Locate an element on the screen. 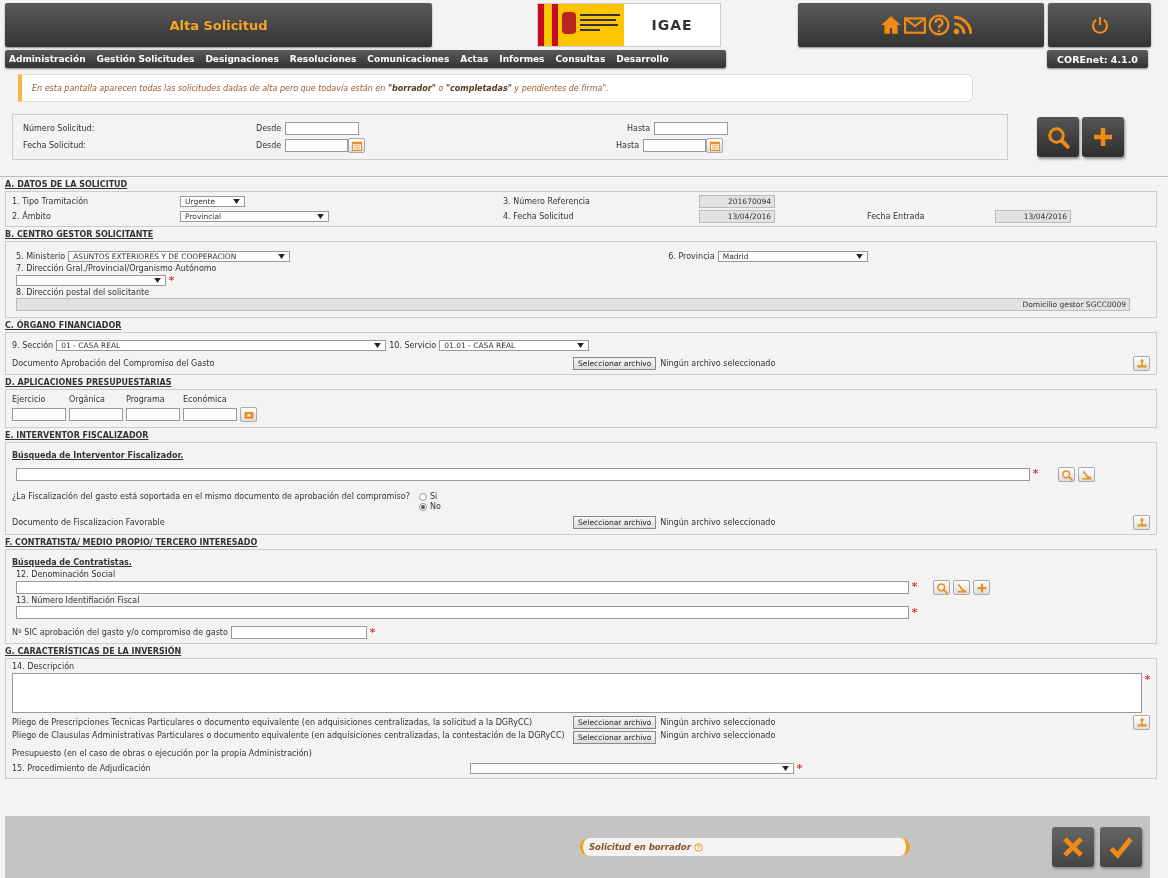  field-label: 5. Ministerio is located at coordinates (41, 256).